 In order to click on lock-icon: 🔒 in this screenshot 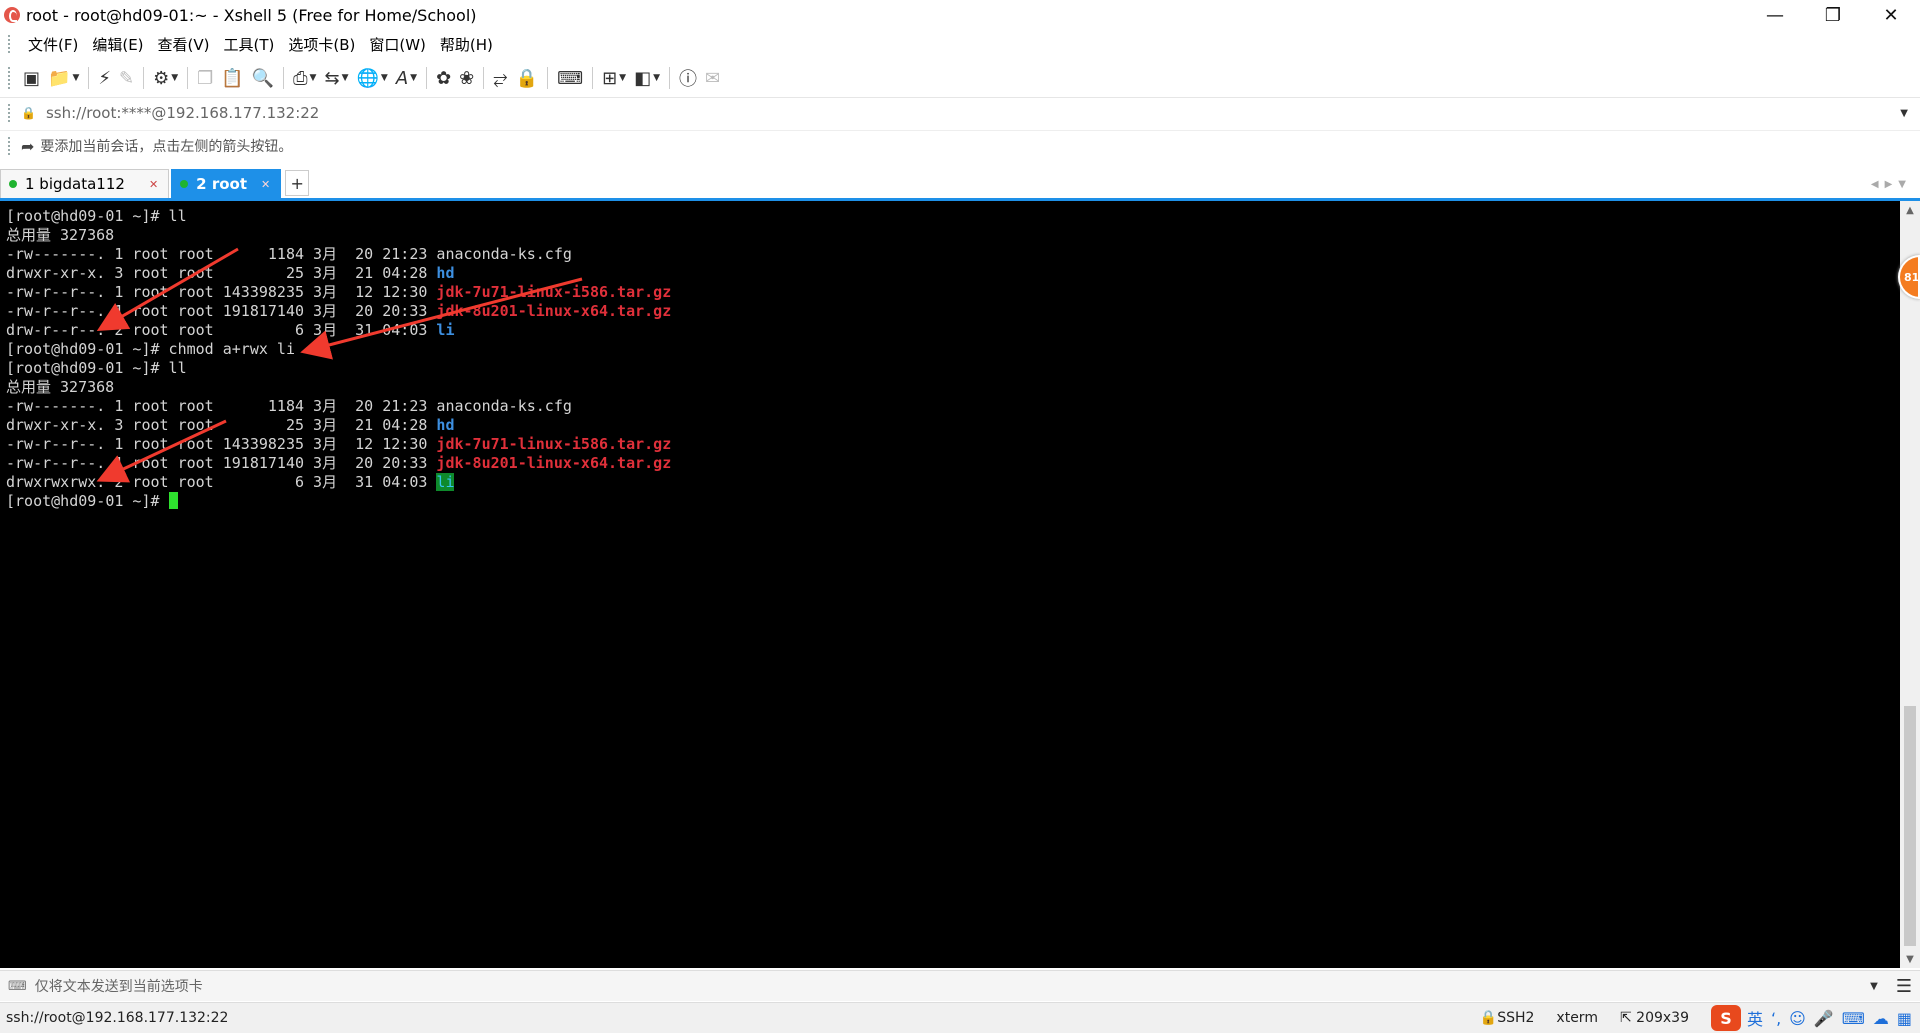, I will do `click(527, 78)`.